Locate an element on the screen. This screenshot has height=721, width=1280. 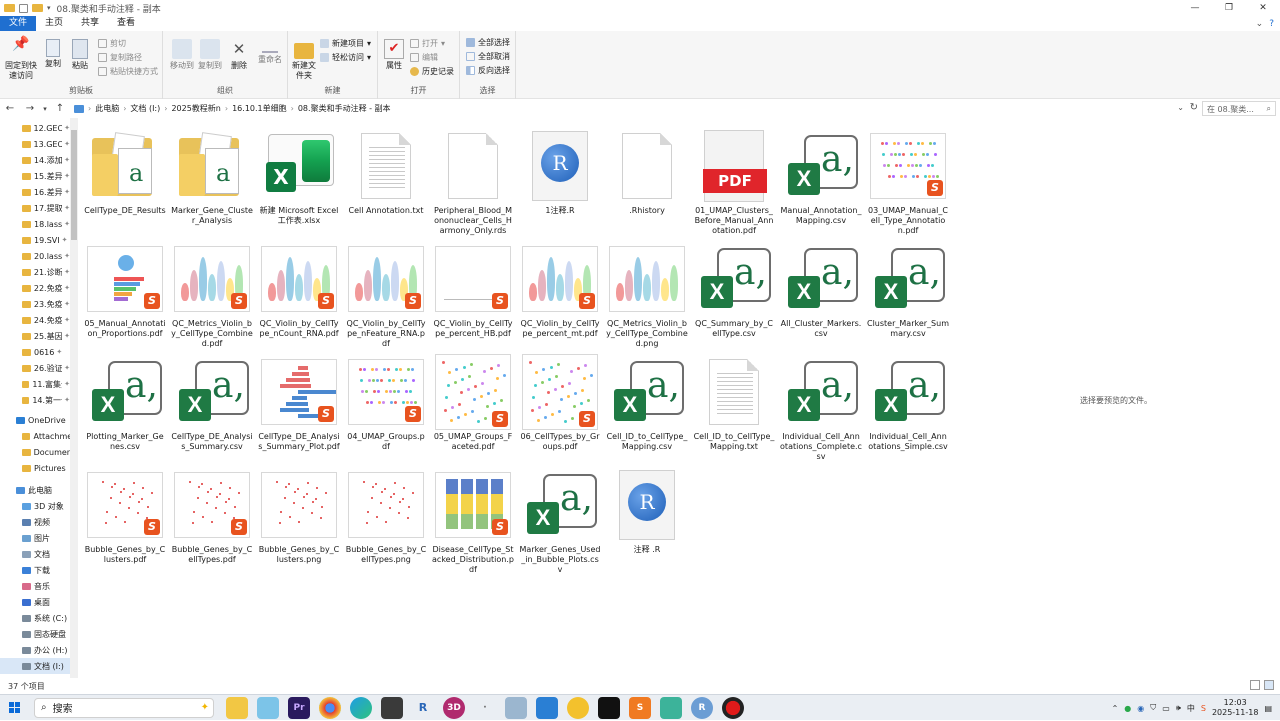
file-item: S QC_Violin_by_CellType_nFeature_RNA.pdf is located at coordinates (386, 294).